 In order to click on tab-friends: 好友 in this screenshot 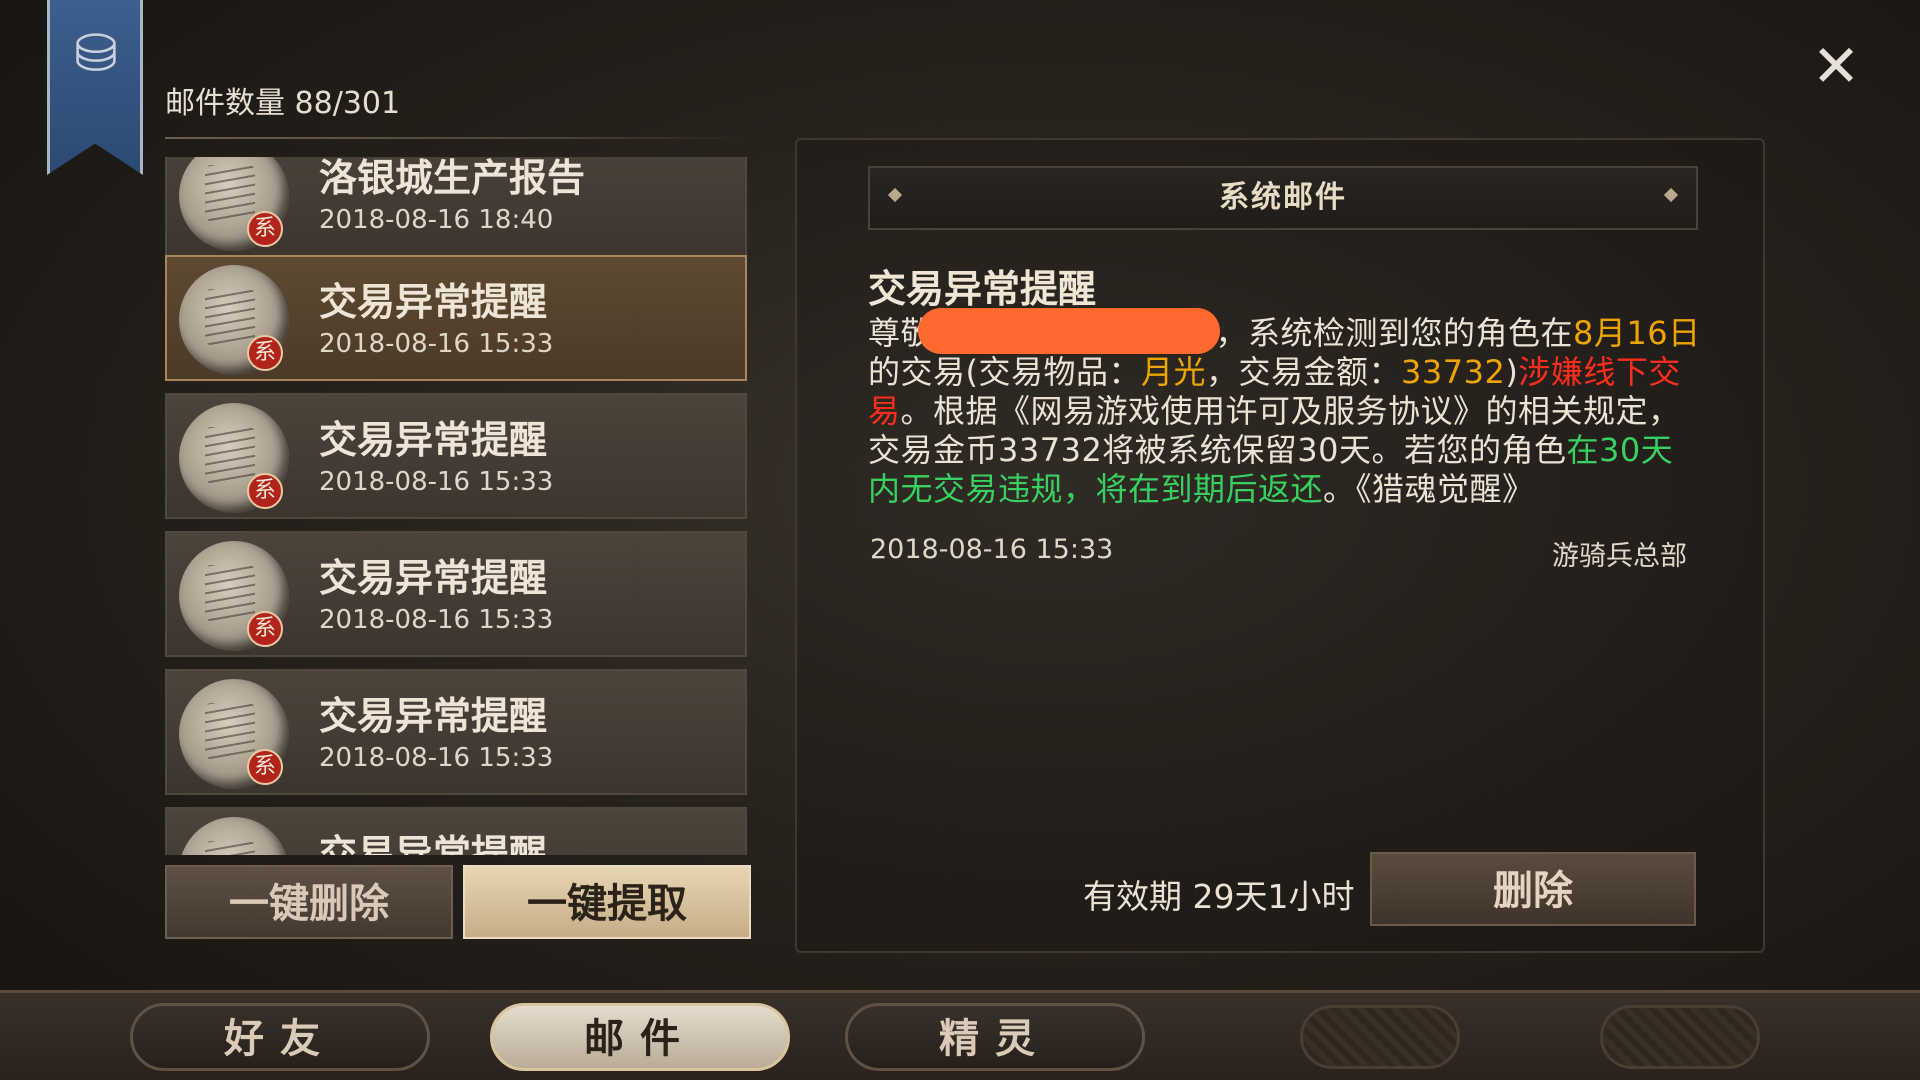, I will do `click(280, 1037)`.